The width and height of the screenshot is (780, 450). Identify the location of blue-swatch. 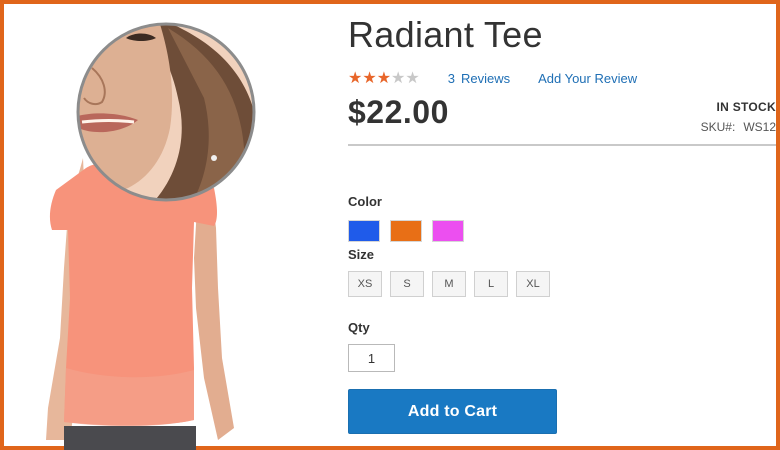
(364, 231).